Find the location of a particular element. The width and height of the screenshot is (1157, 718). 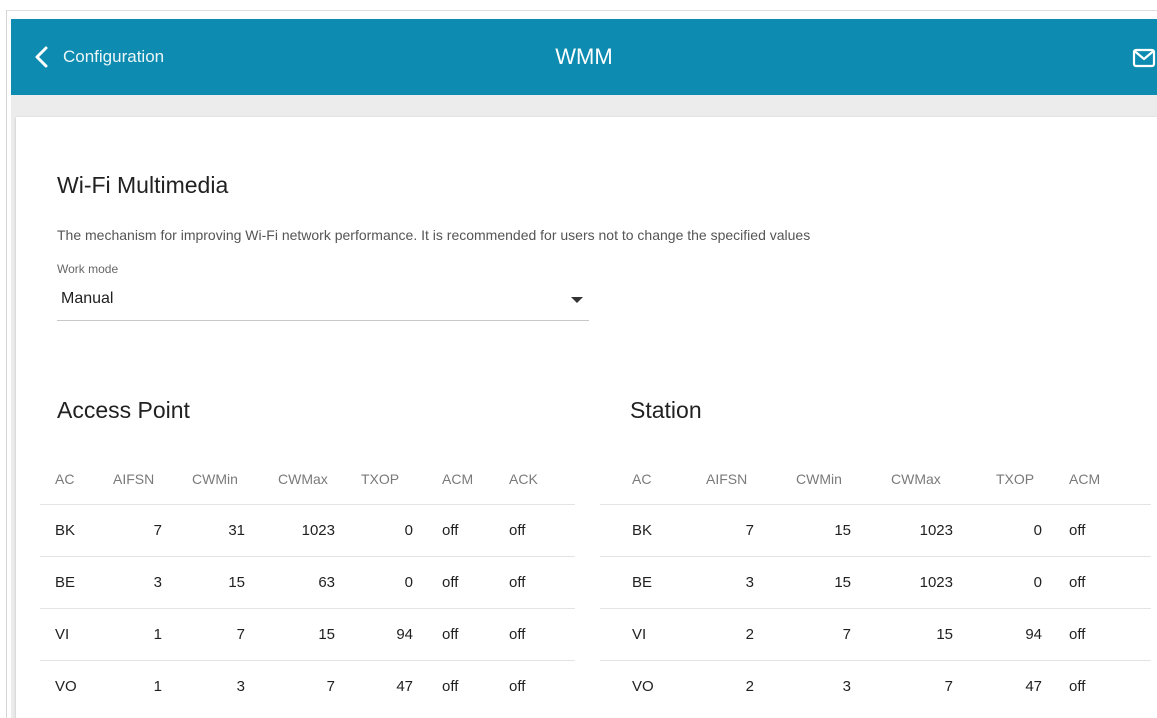

table-row: VO 2 3 7 47 off is located at coordinates (875, 686).